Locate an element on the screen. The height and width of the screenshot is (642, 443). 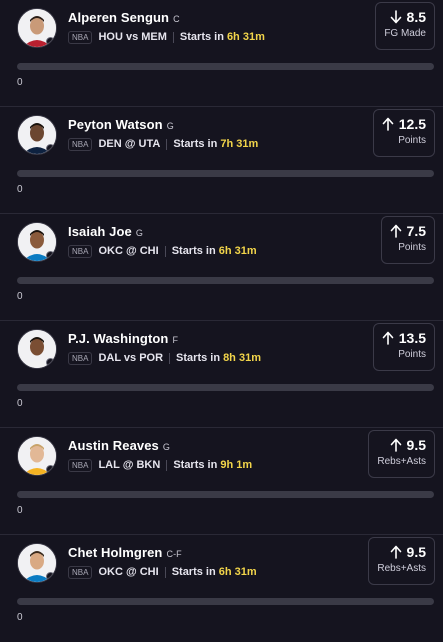
player-name: Alperen Sengun is located at coordinates (119, 17).